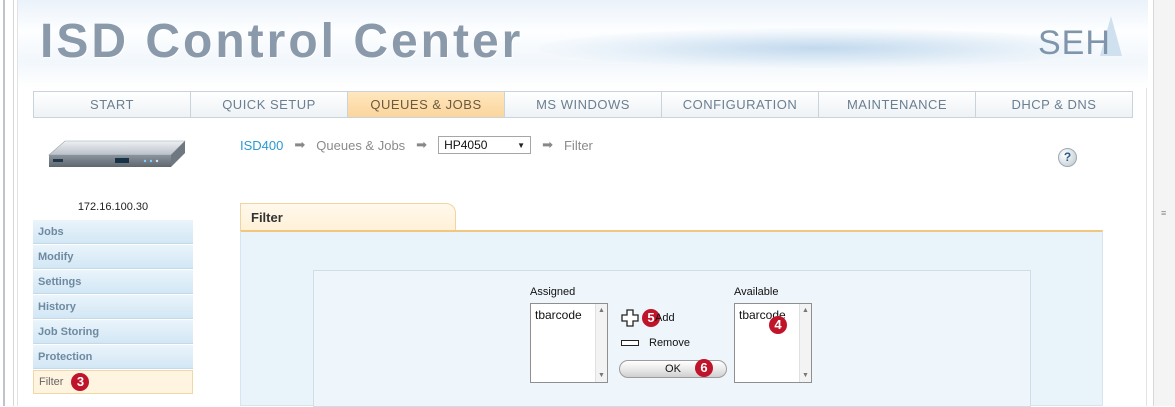 The width and height of the screenshot is (1175, 407). Describe the element at coordinates (261, 145) in the screenshot. I see `breadcrumb-root-link: ISD400` at that location.